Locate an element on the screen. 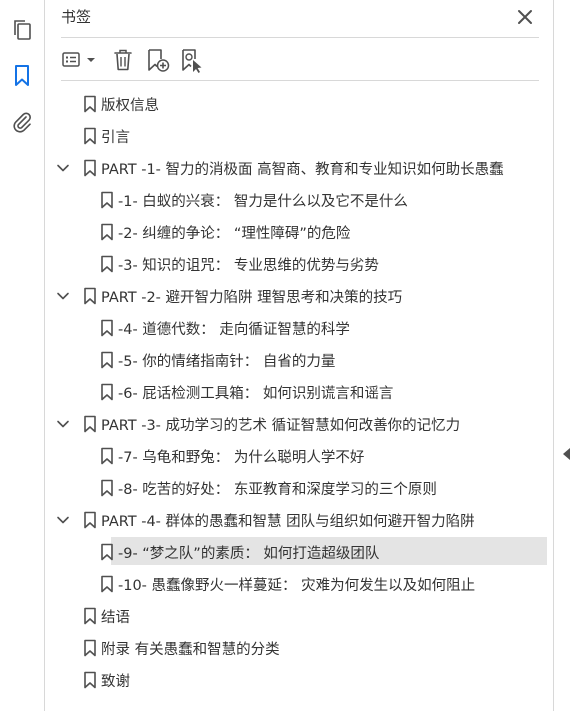 The height and width of the screenshot is (711, 580). bookmark-label: 版权信息 is located at coordinates (130, 106).